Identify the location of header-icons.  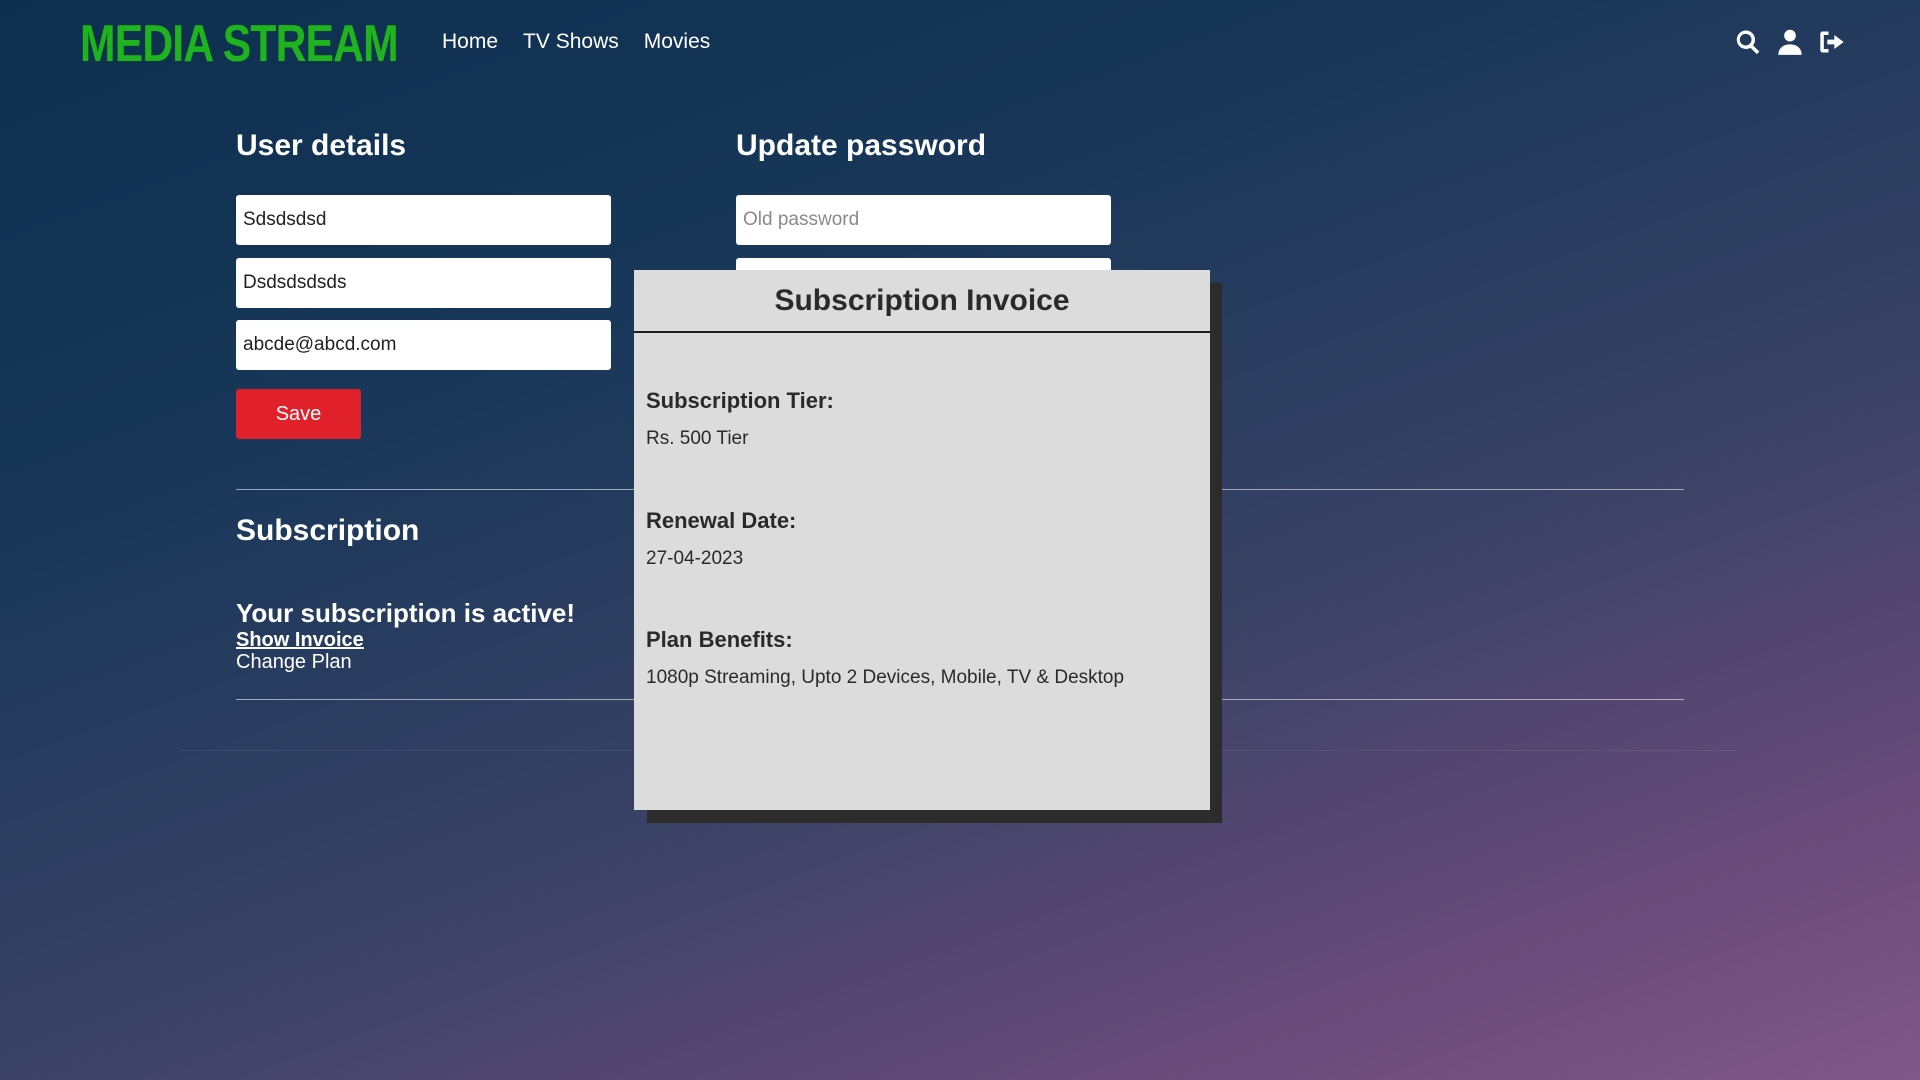
(1790, 42).